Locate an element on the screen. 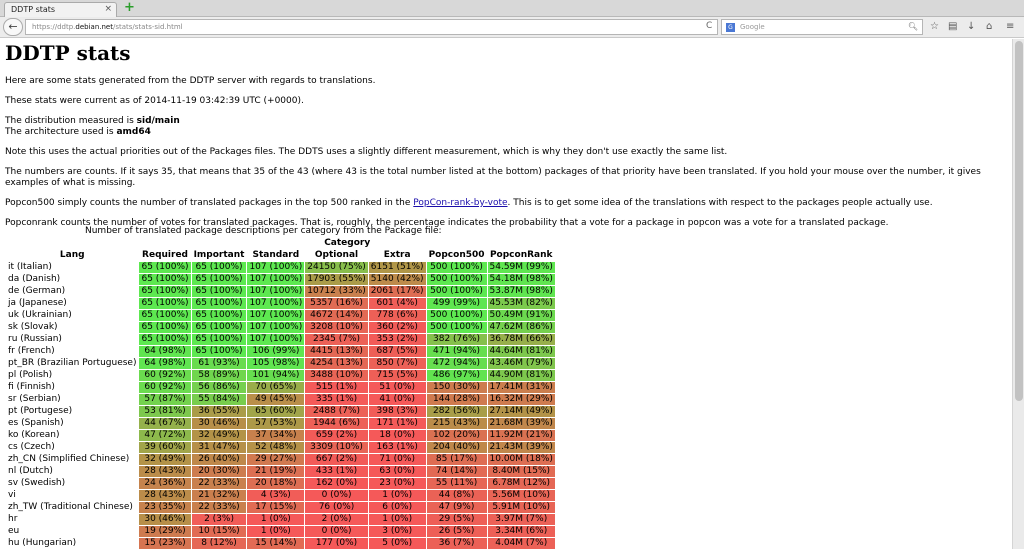  stat-cell: 6 (0%) is located at coordinates (397, 507).